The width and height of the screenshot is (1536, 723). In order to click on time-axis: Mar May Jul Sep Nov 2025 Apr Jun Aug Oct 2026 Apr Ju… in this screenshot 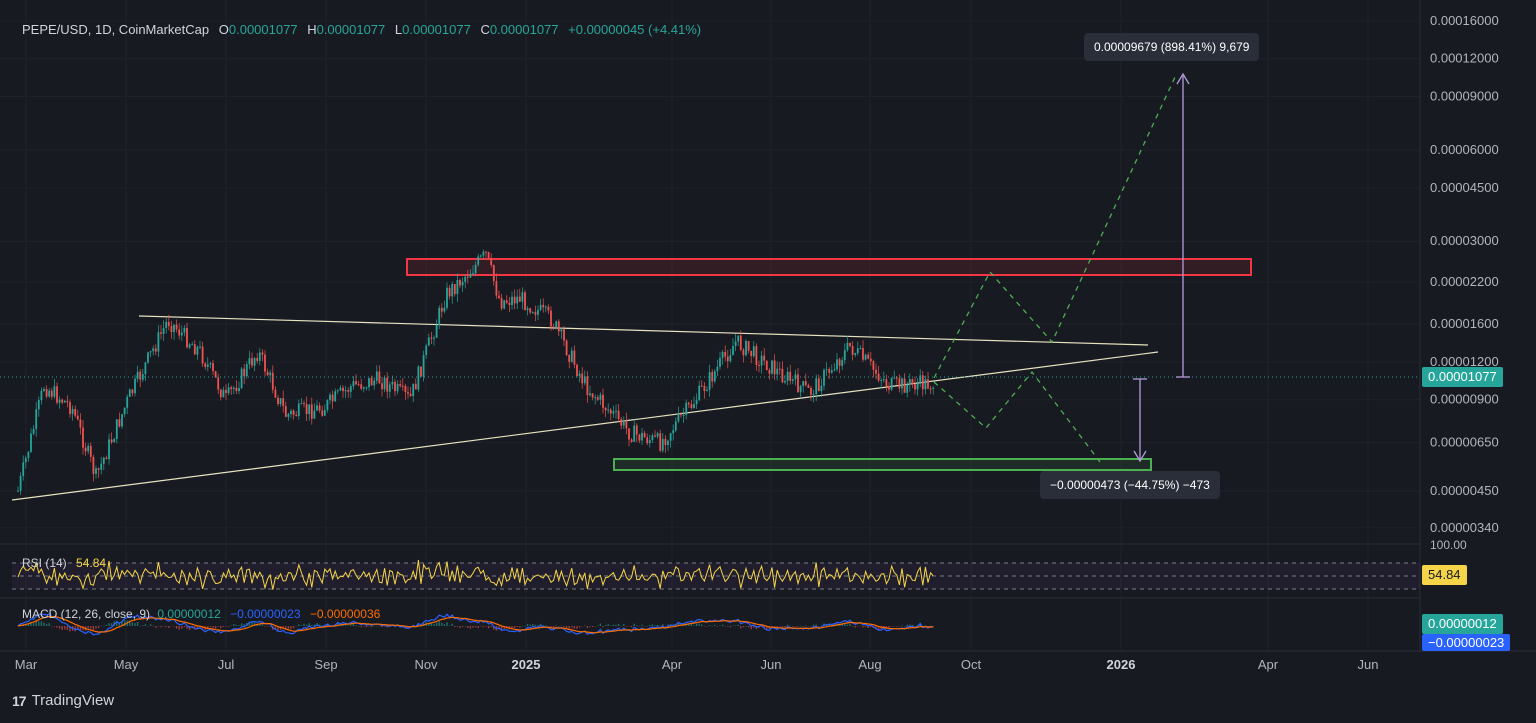, I will do `click(697, 664)`.